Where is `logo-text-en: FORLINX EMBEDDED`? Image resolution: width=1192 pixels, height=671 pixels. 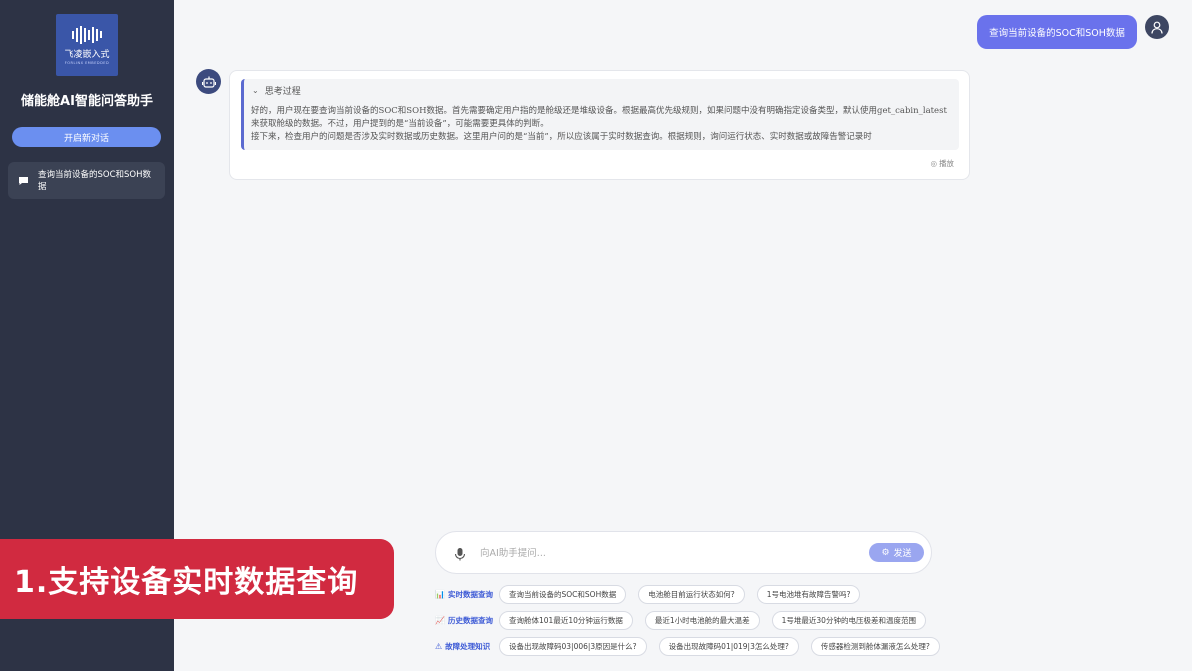
logo-text-en: FORLINX EMBEDDED is located at coordinates (87, 62).